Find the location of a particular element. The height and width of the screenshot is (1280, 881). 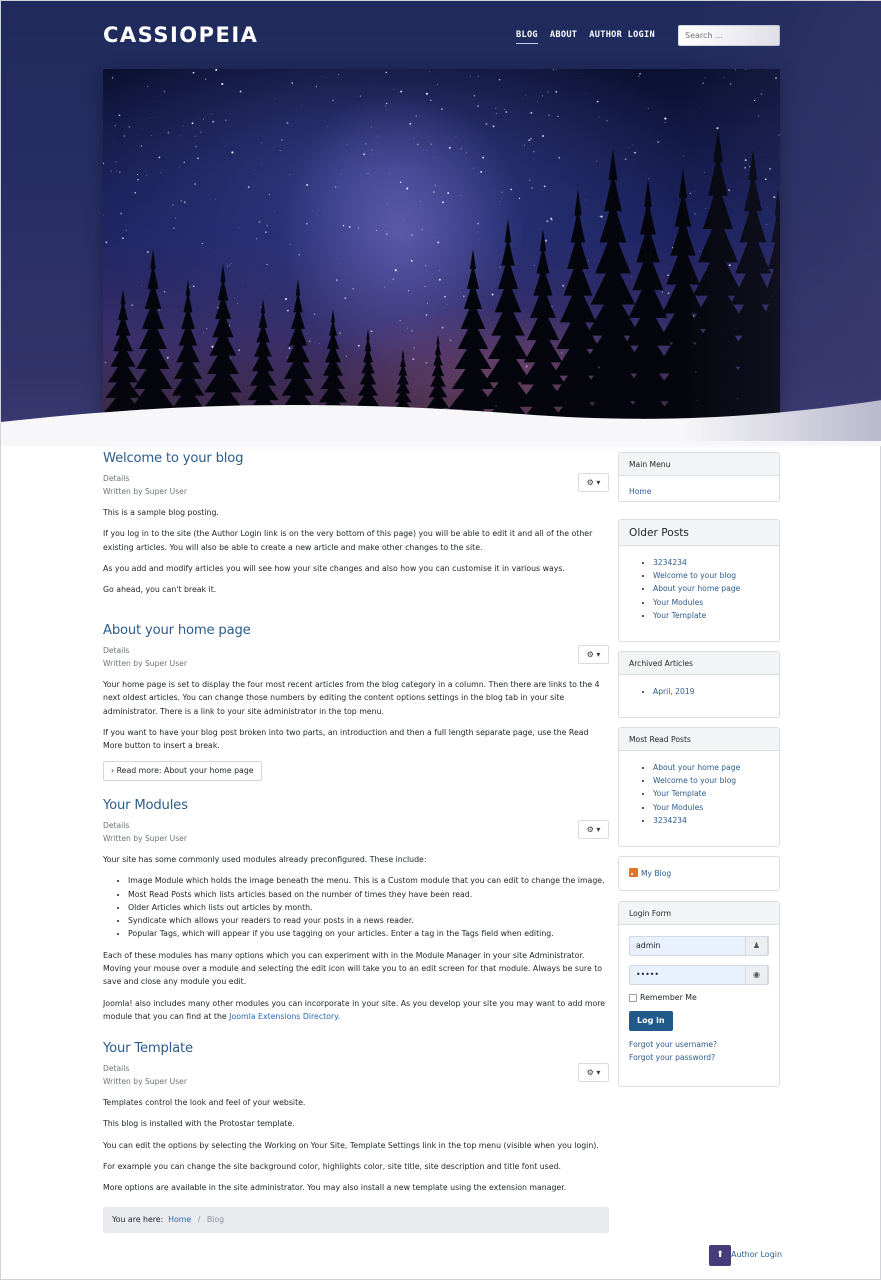

older-post-link: Your Template is located at coordinates (679, 615).